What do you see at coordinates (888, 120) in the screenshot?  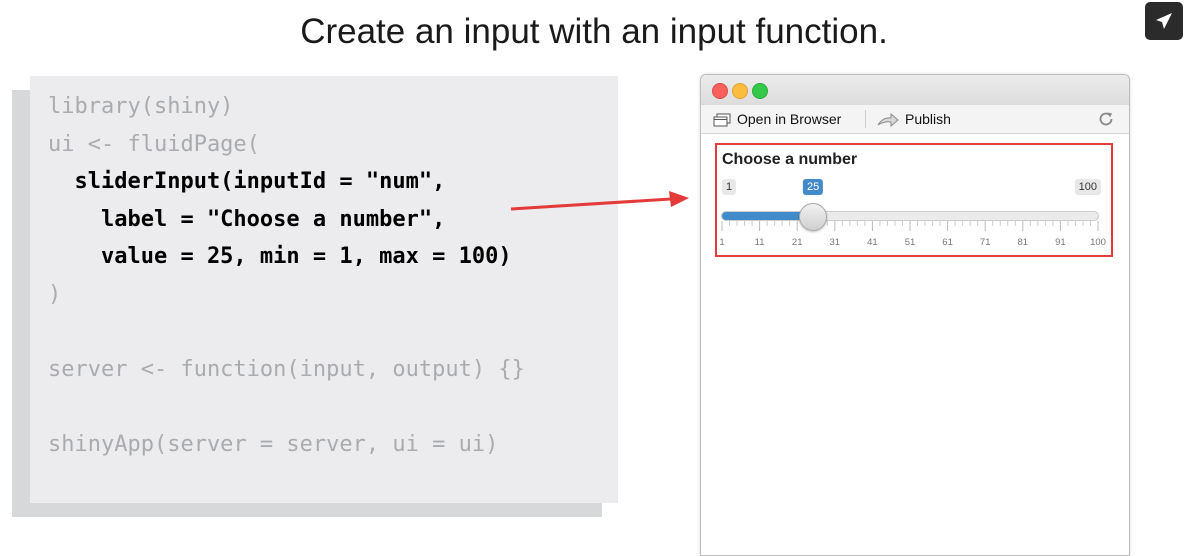 I see `publish-arrow-icon` at bounding box center [888, 120].